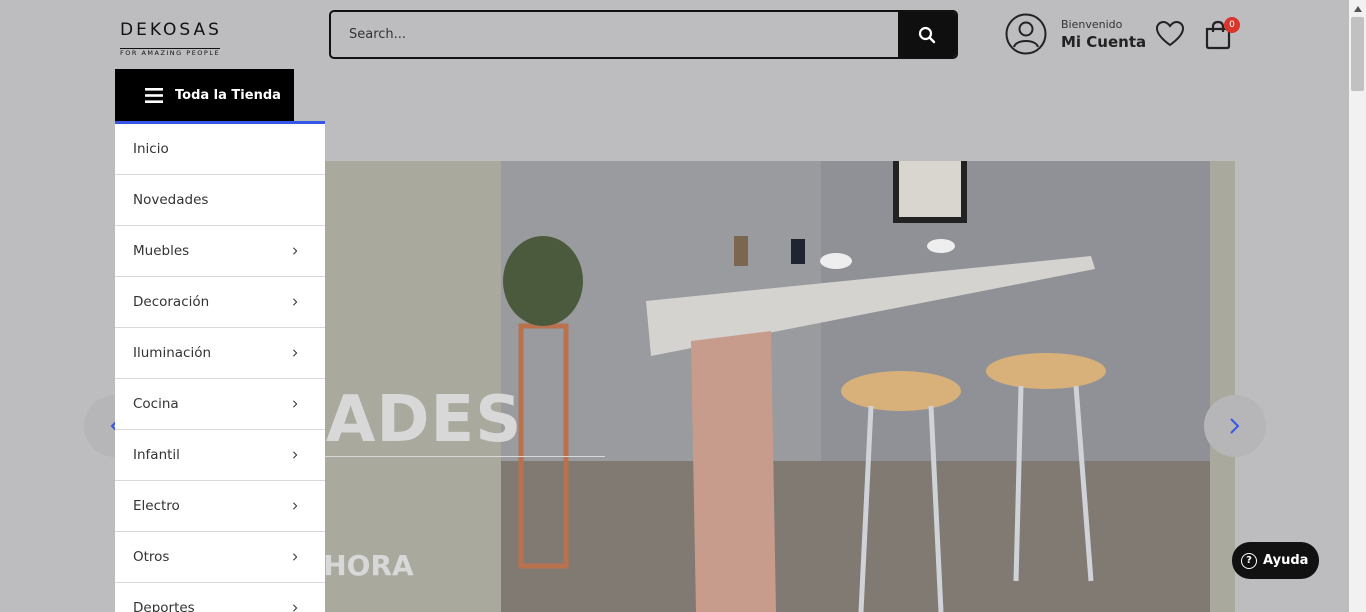  What do you see at coordinates (171, 302) in the screenshot?
I see `menu-item-label: Decoración` at bounding box center [171, 302].